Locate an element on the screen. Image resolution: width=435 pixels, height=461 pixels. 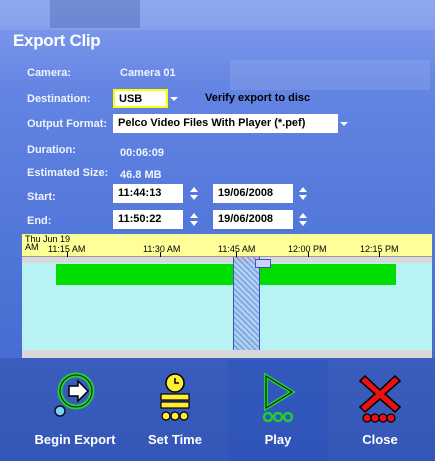
duration-value: 00:06:09 is located at coordinates (142, 153).